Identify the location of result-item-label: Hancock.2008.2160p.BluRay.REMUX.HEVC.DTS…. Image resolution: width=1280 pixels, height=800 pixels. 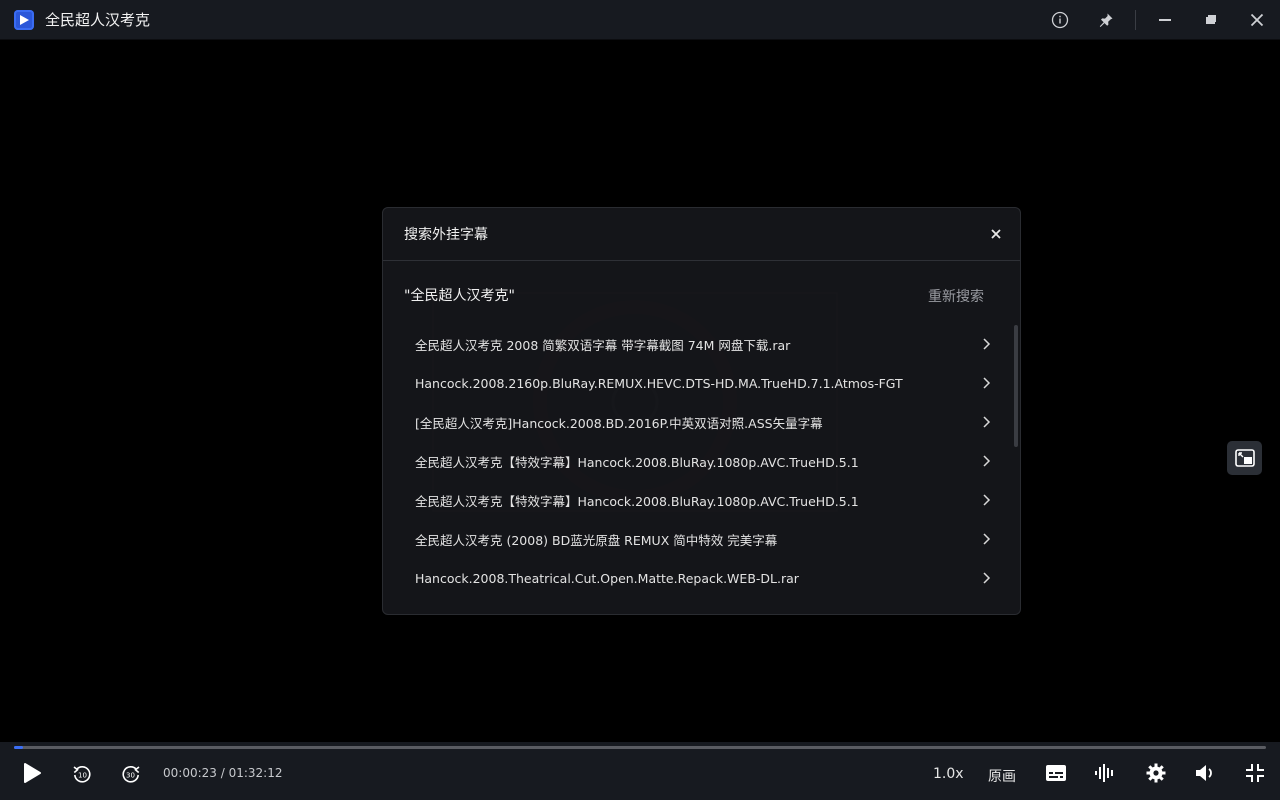
(659, 383).